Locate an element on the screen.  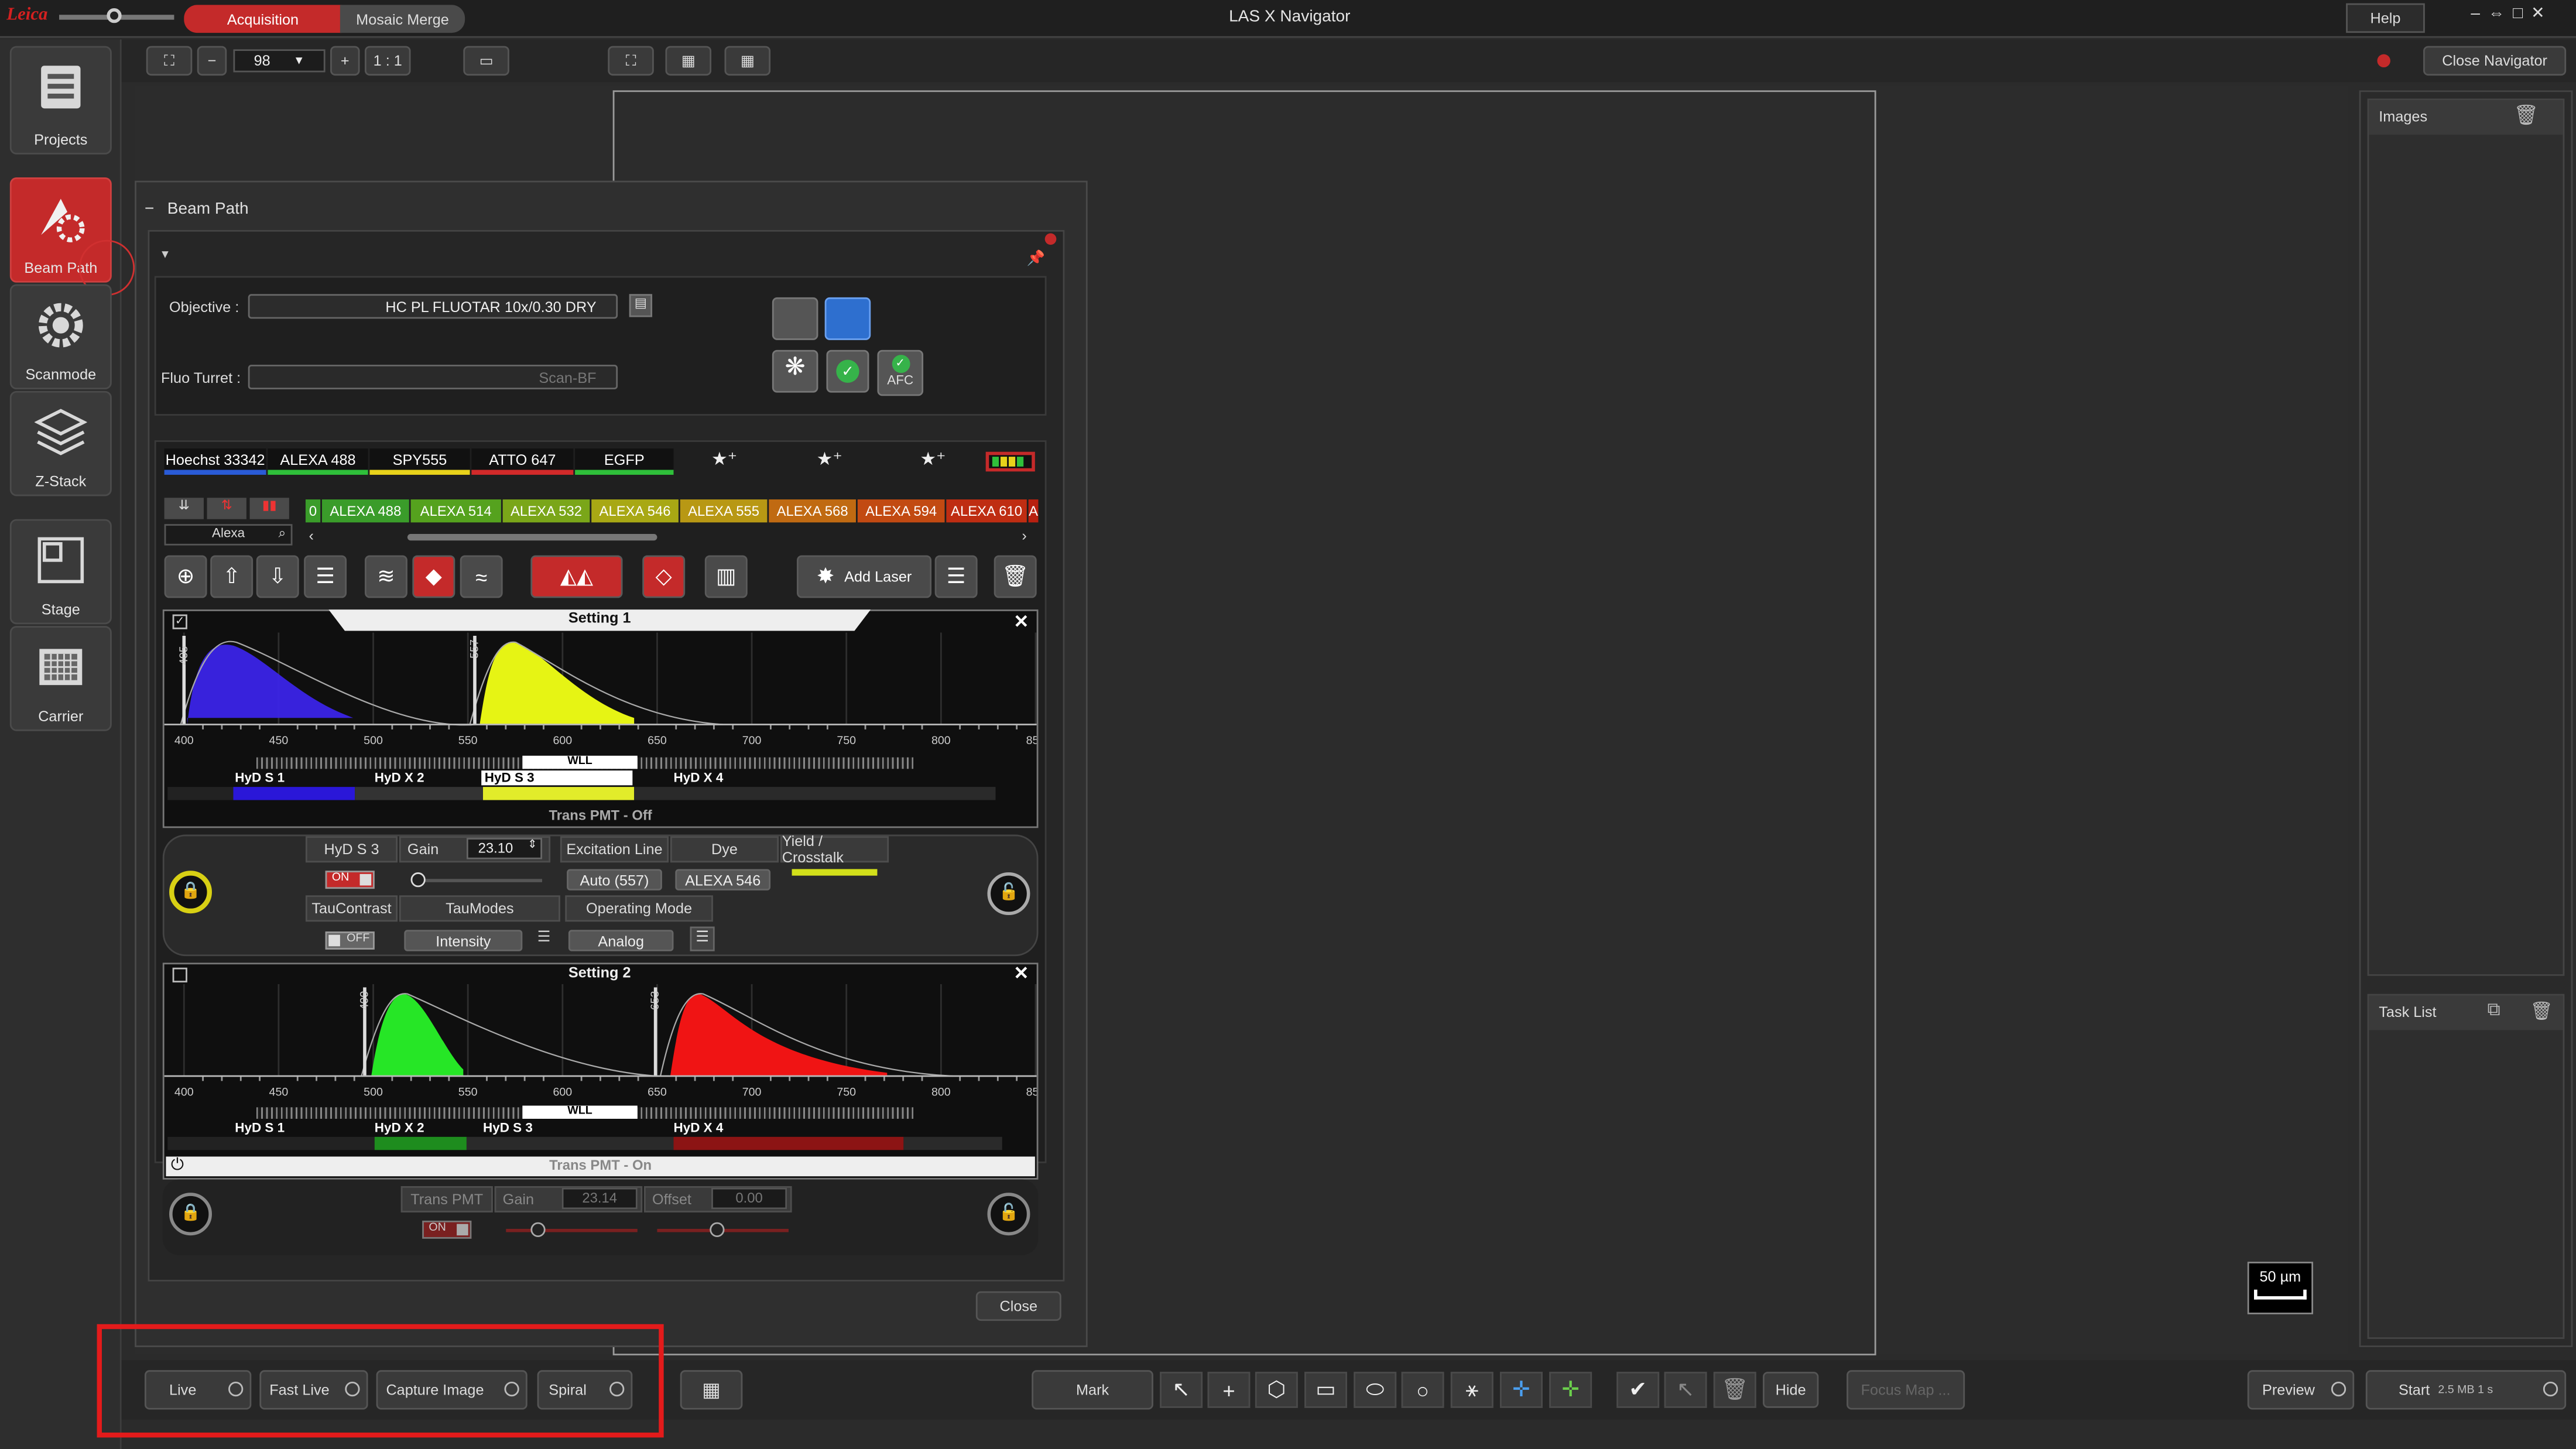
fluo-turret-select: Scan-BF is located at coordinates (433, 377).